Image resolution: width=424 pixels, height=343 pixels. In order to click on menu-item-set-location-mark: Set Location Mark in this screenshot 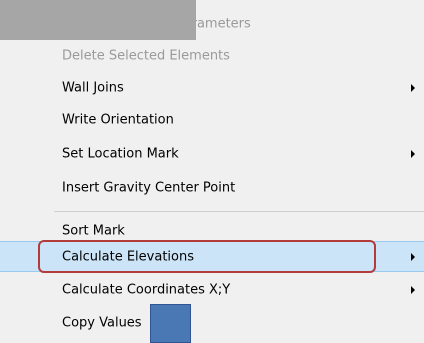, I will do `click(212, 154)`.